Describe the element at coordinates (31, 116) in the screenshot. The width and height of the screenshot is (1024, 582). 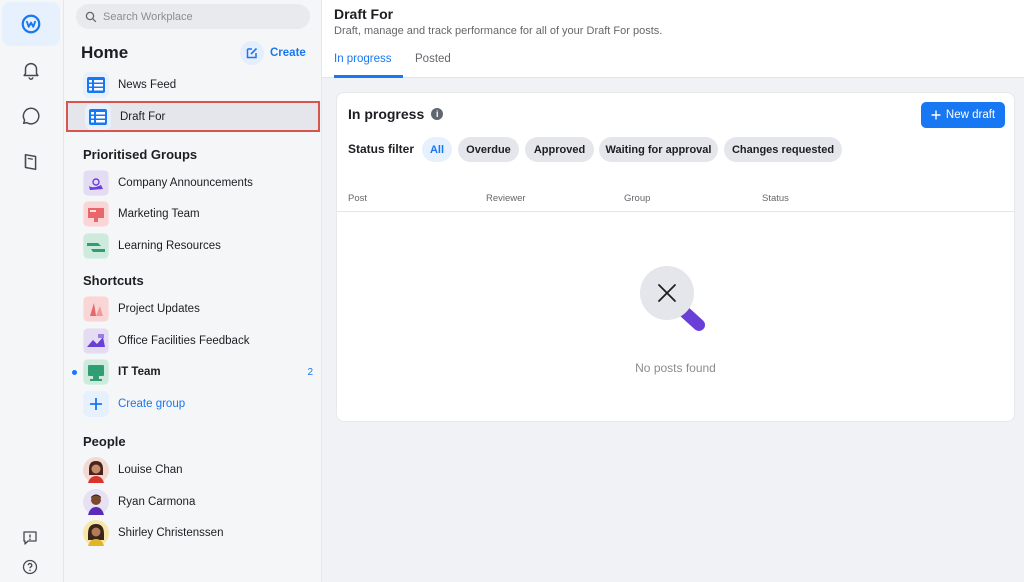
I see `chat-bubble-icon` at that location.